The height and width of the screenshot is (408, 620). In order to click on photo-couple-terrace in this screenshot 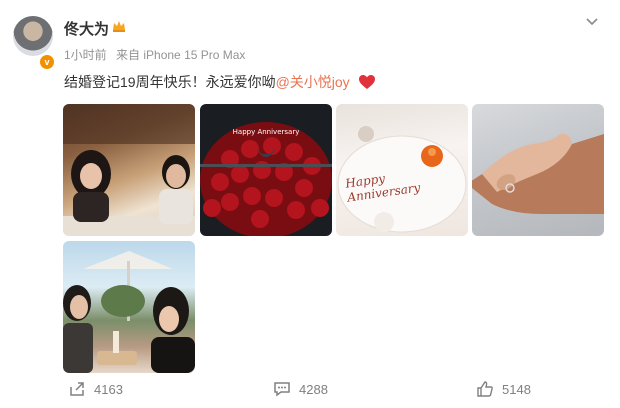, I will do `click(129, 307)`.